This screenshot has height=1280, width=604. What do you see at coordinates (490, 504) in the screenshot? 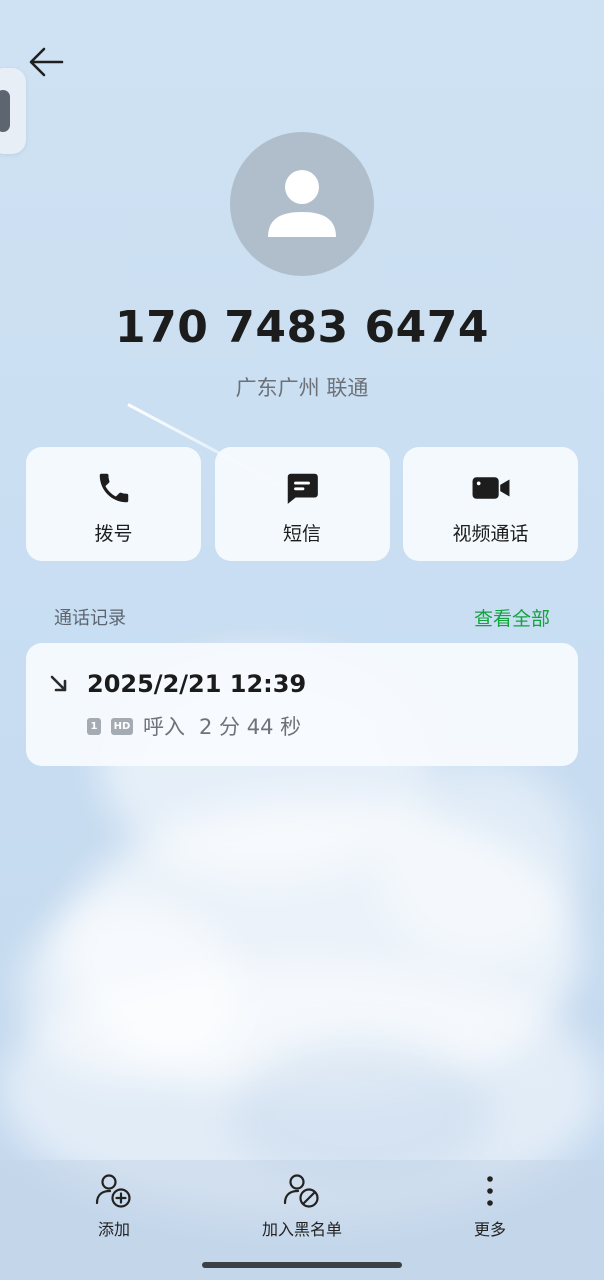
I see `video-call-button: 视频通话` at bounding box center [490, 504].